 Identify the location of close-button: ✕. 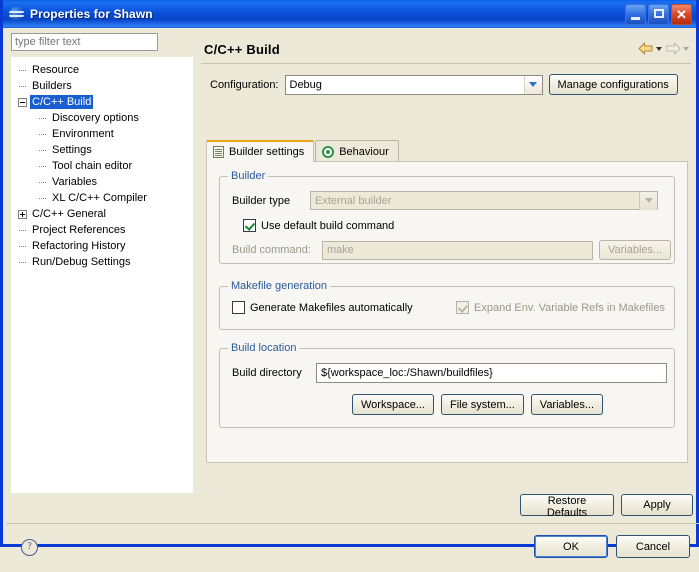
(681, 14).